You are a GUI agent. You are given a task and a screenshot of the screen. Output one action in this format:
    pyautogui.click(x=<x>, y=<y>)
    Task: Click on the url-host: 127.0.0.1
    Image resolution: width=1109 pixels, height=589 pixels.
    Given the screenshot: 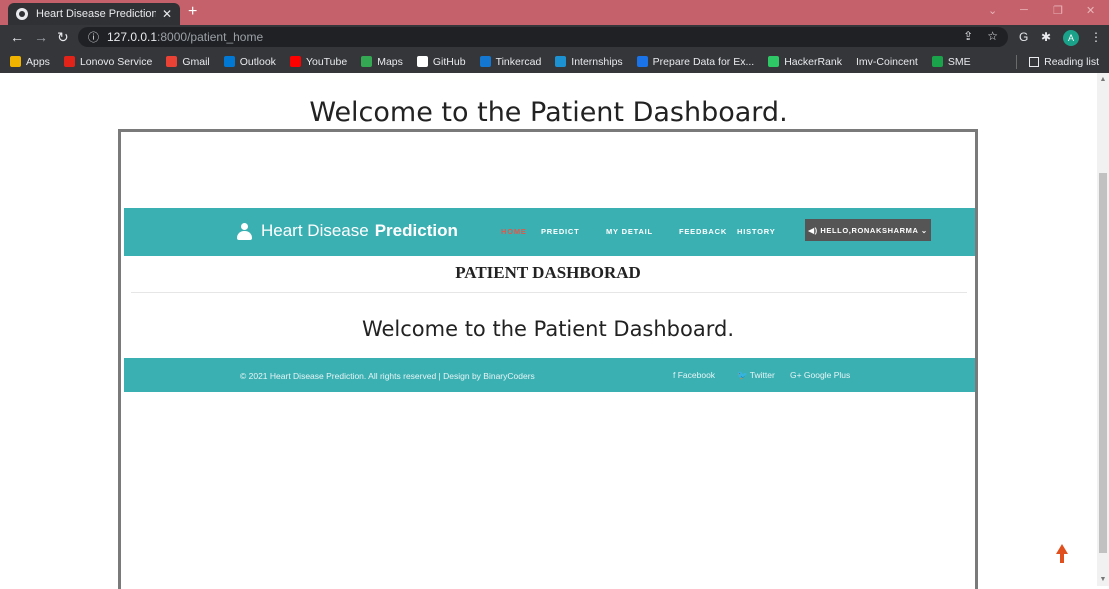 What is the action you would take?
    pyautogui.click(x=132, y=37)
    